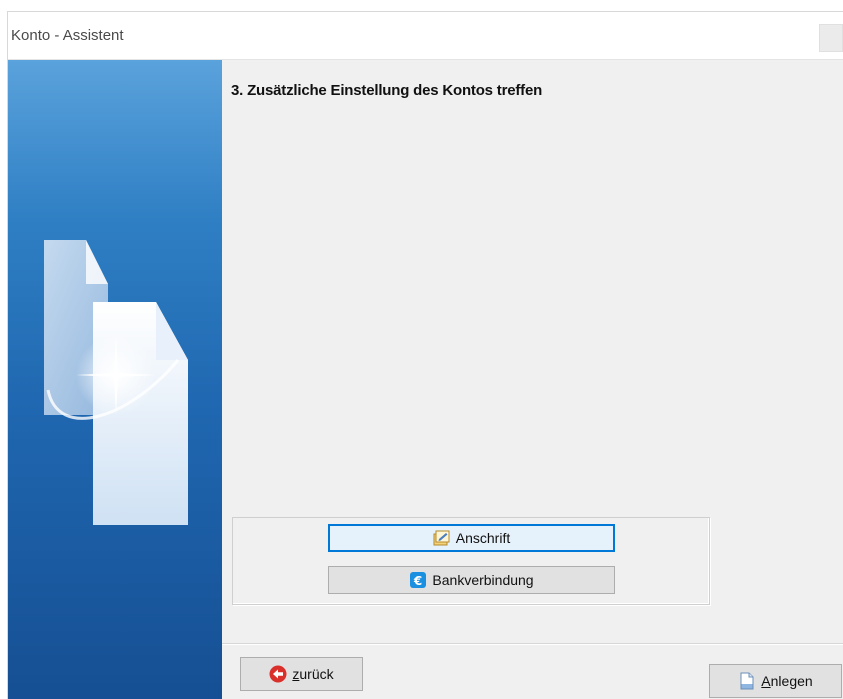 This screenshot has height=699, width=843. I want to click on create-button: Anlegen, so click(775, 681).